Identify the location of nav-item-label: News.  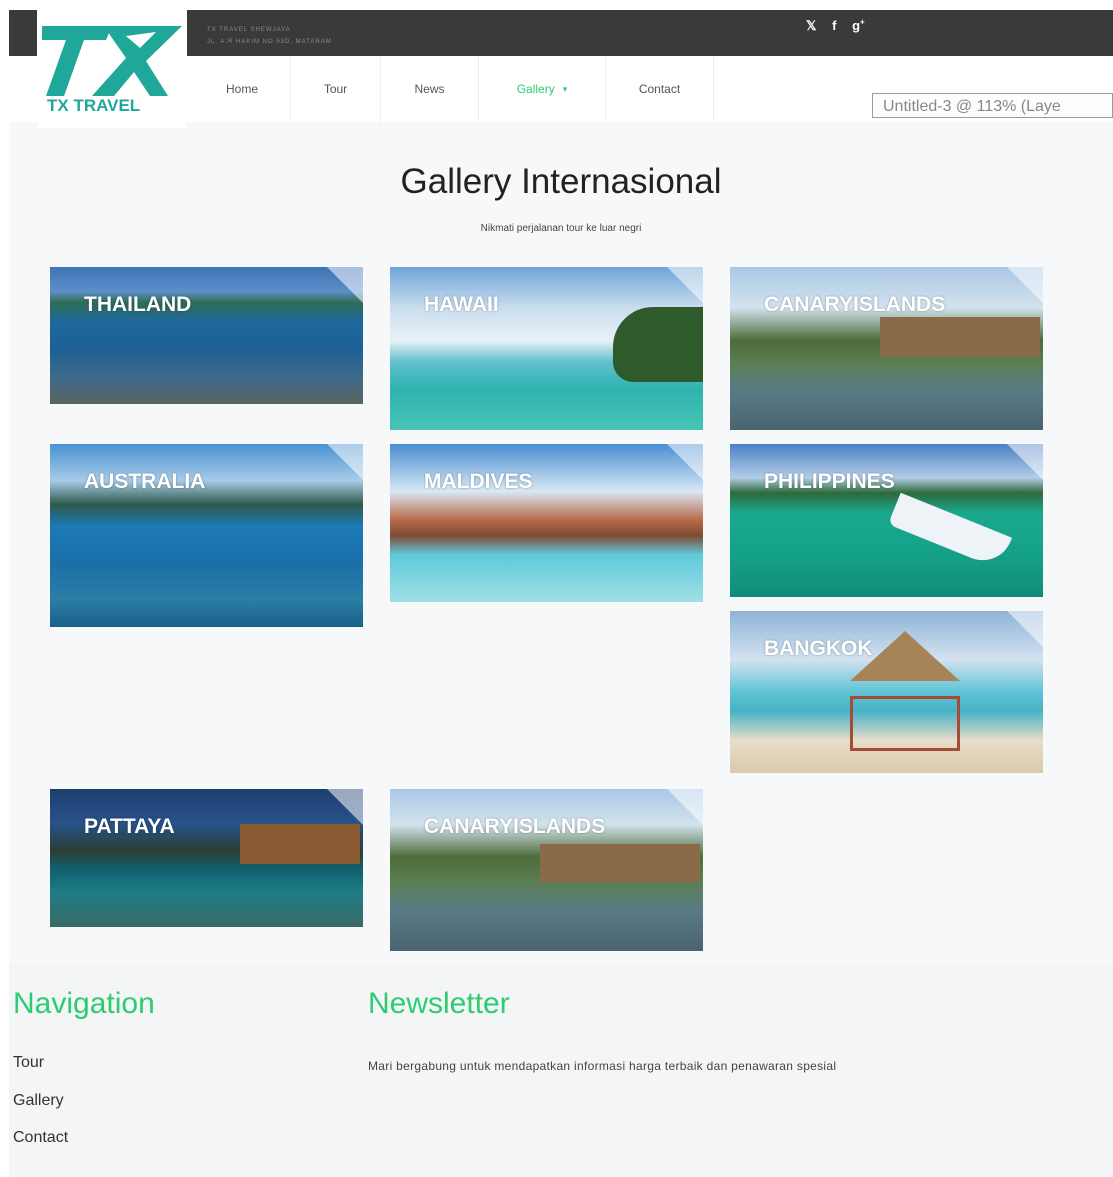
(429, 89).